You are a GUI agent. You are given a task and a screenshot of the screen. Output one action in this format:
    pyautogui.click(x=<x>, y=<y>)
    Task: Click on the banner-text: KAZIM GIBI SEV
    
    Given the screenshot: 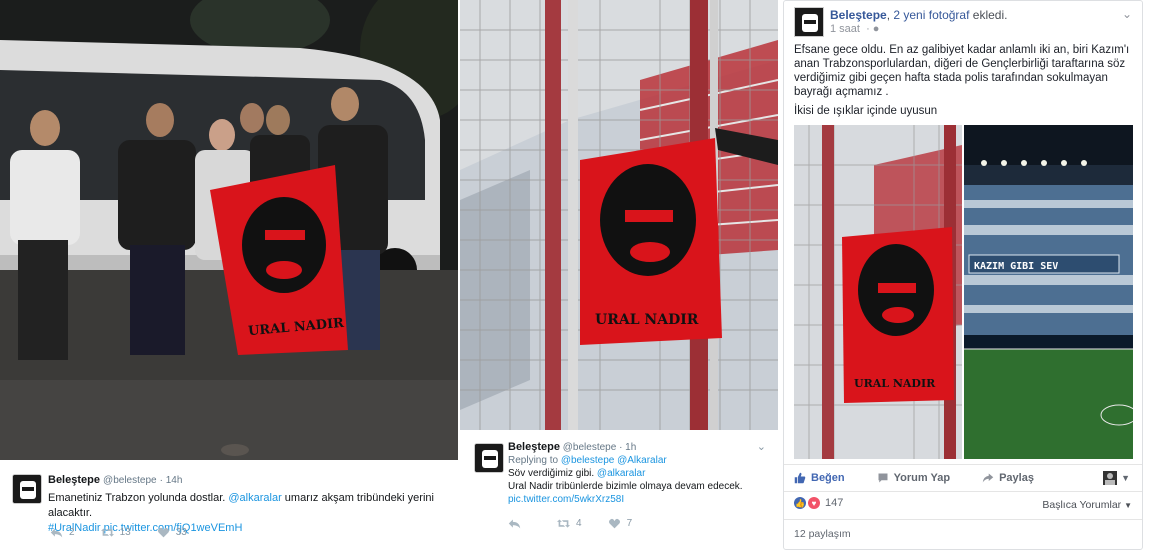 What is the action you would take?
    pyautogui.click(x=1016, y=266)
    